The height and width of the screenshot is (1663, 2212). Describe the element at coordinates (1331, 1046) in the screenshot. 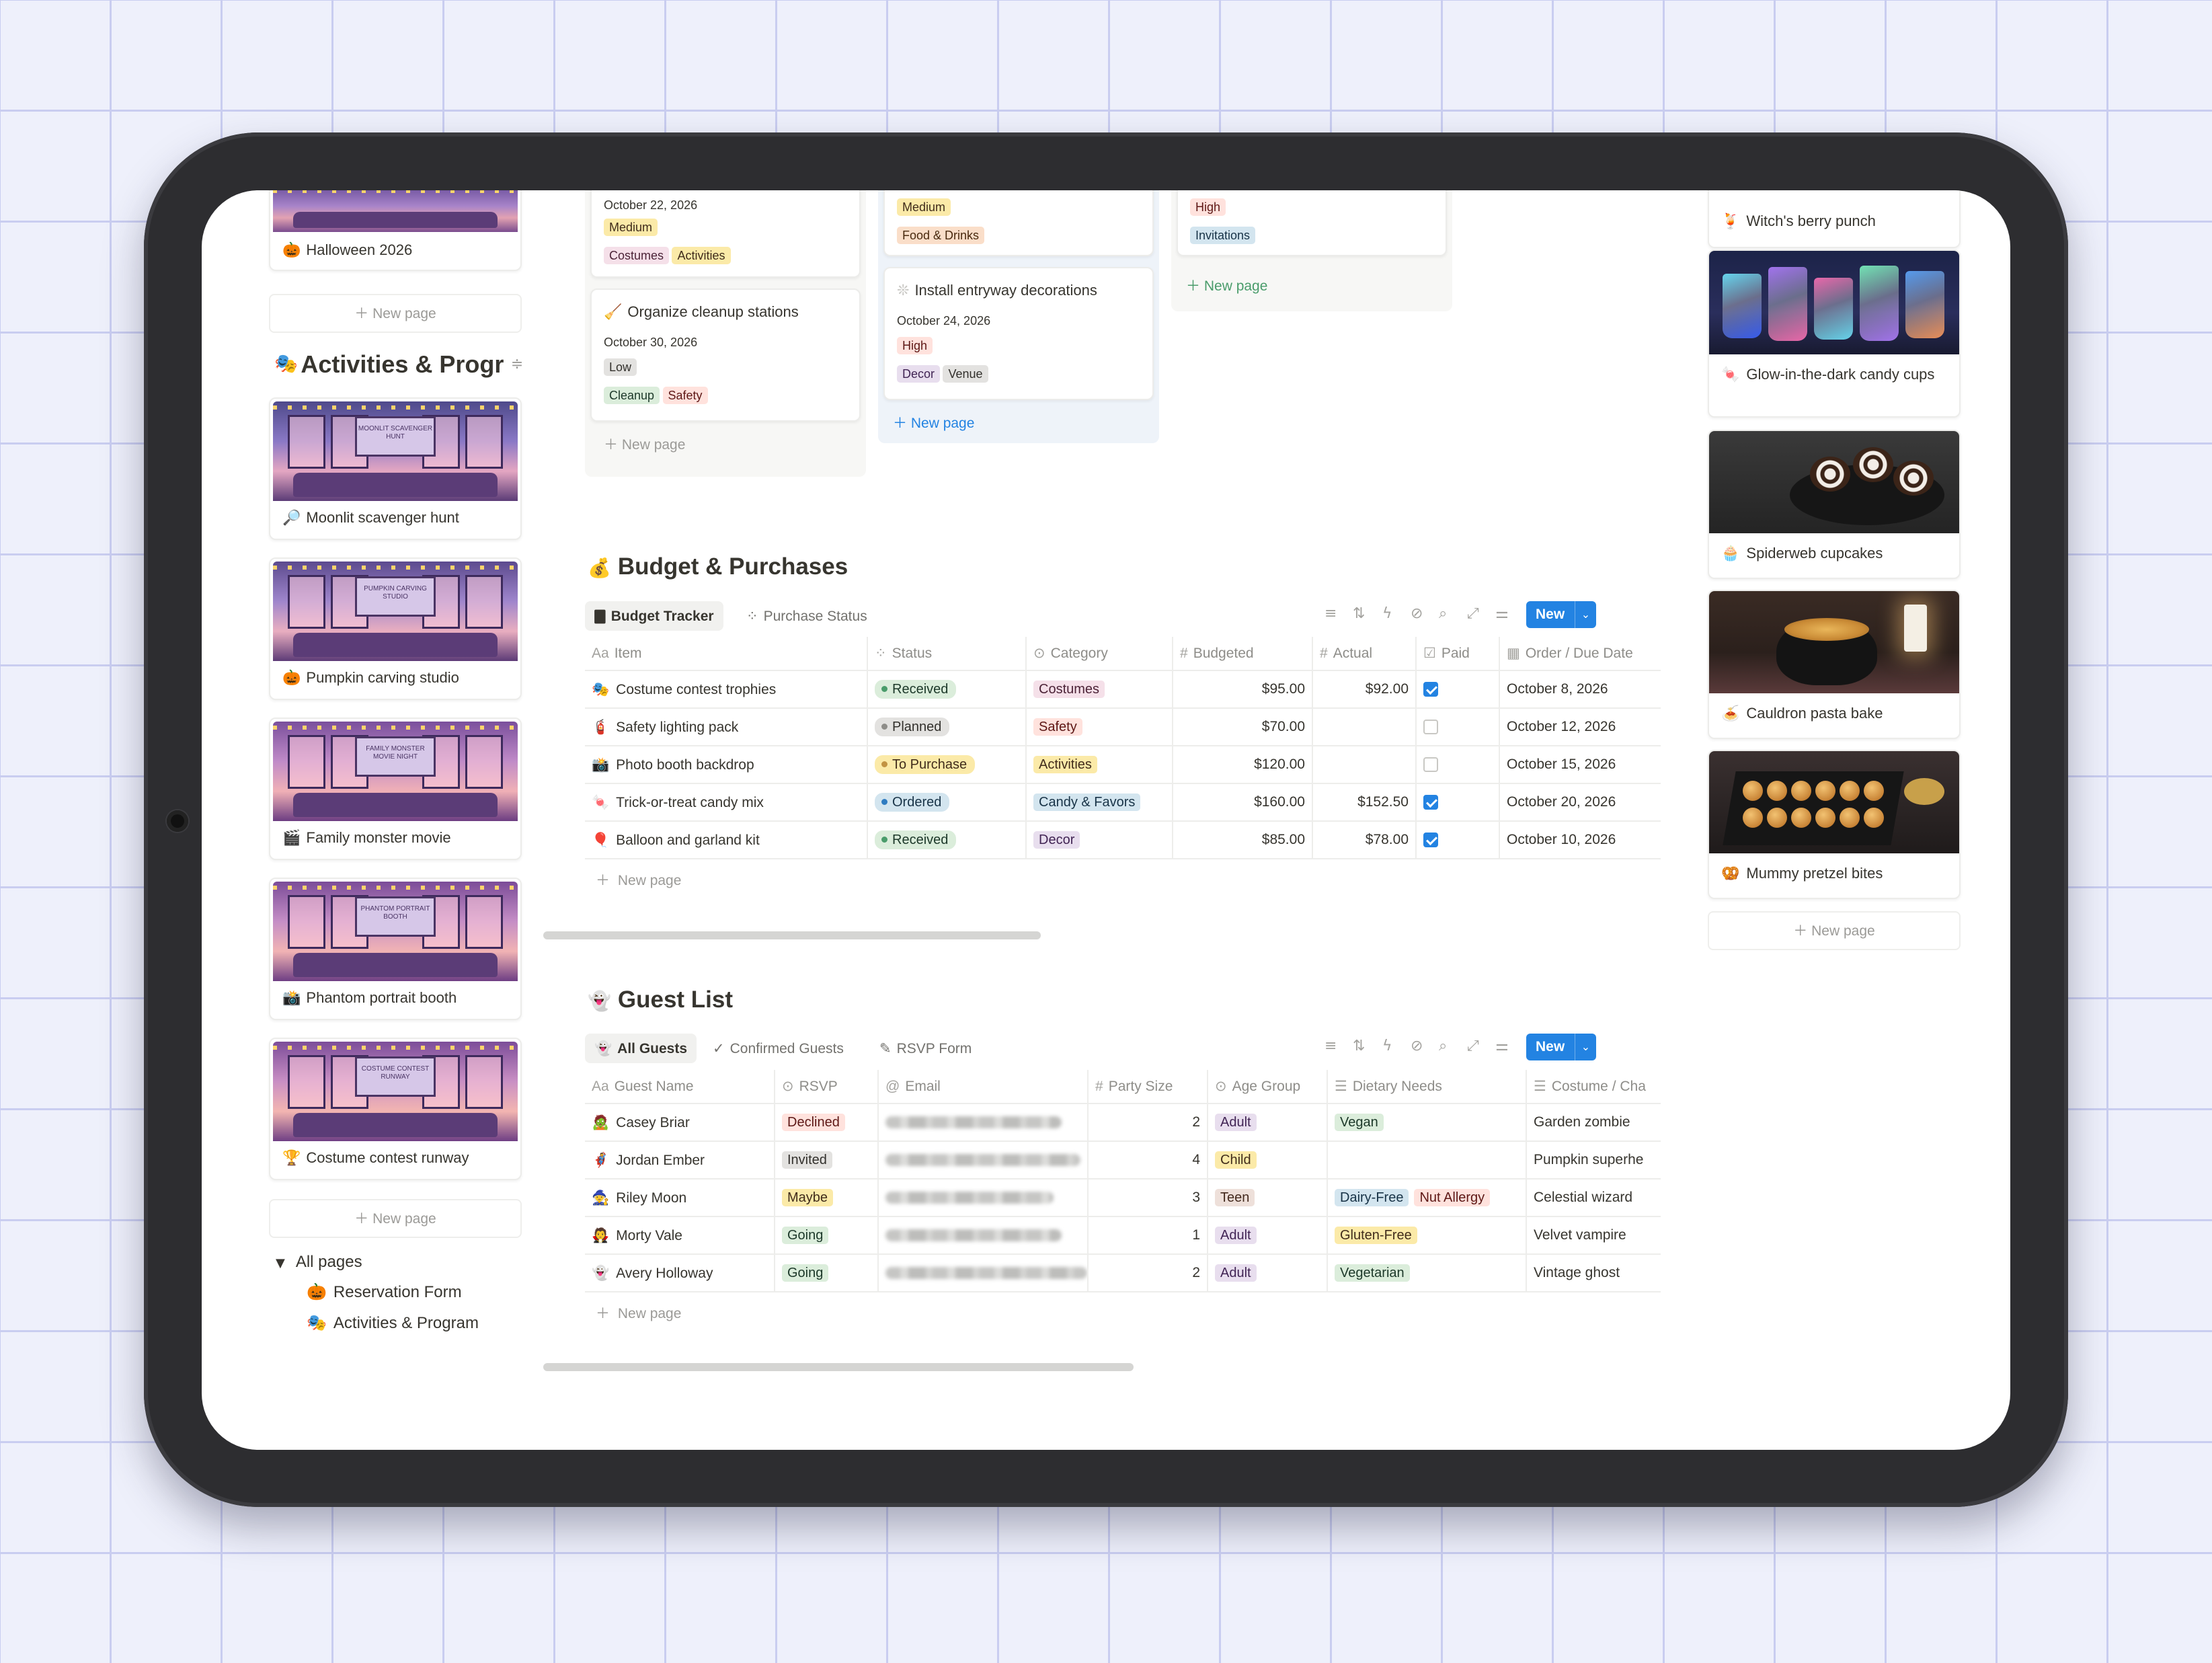

I see `filter-icon: ≡` at that location.